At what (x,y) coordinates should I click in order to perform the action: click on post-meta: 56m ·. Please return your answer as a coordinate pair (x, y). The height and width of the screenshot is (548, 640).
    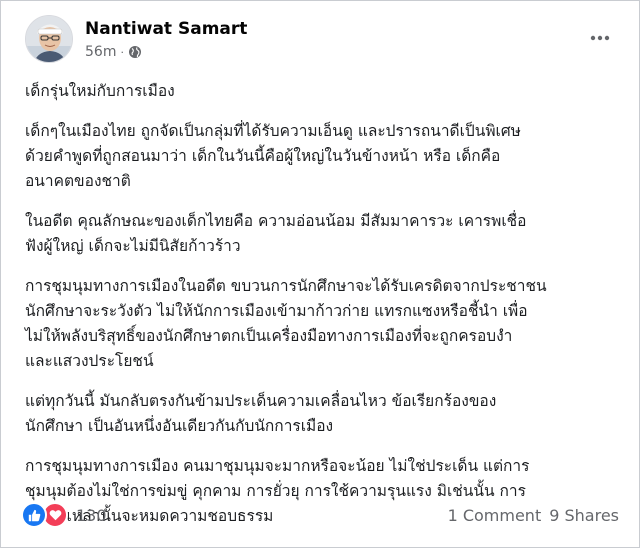
    Looking at the image, I should click on (113, 52).